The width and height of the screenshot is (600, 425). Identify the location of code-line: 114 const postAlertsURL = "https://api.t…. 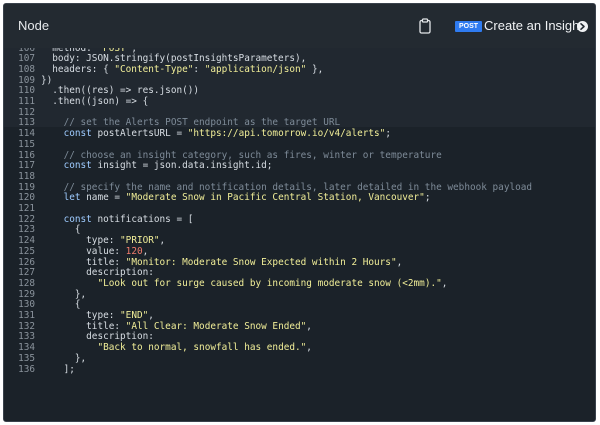
(299, 134).